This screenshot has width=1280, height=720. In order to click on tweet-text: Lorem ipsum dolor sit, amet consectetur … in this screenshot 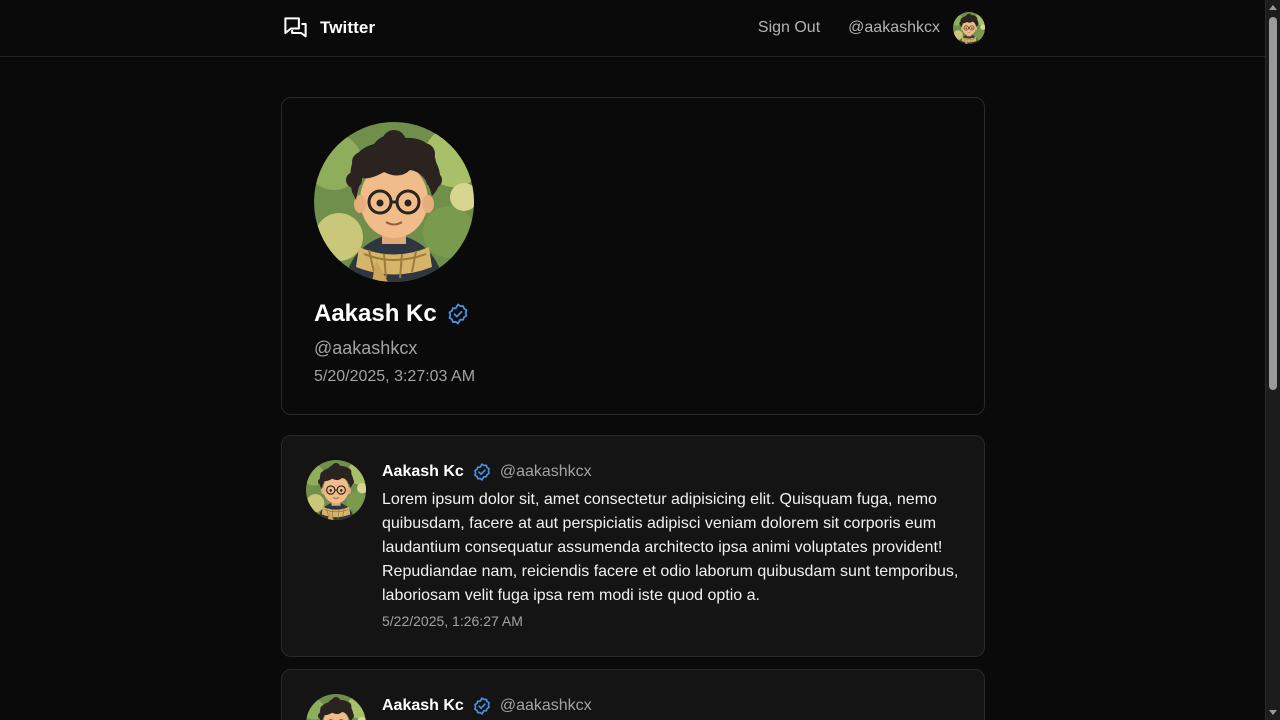, I will do `click(670, 547)`.